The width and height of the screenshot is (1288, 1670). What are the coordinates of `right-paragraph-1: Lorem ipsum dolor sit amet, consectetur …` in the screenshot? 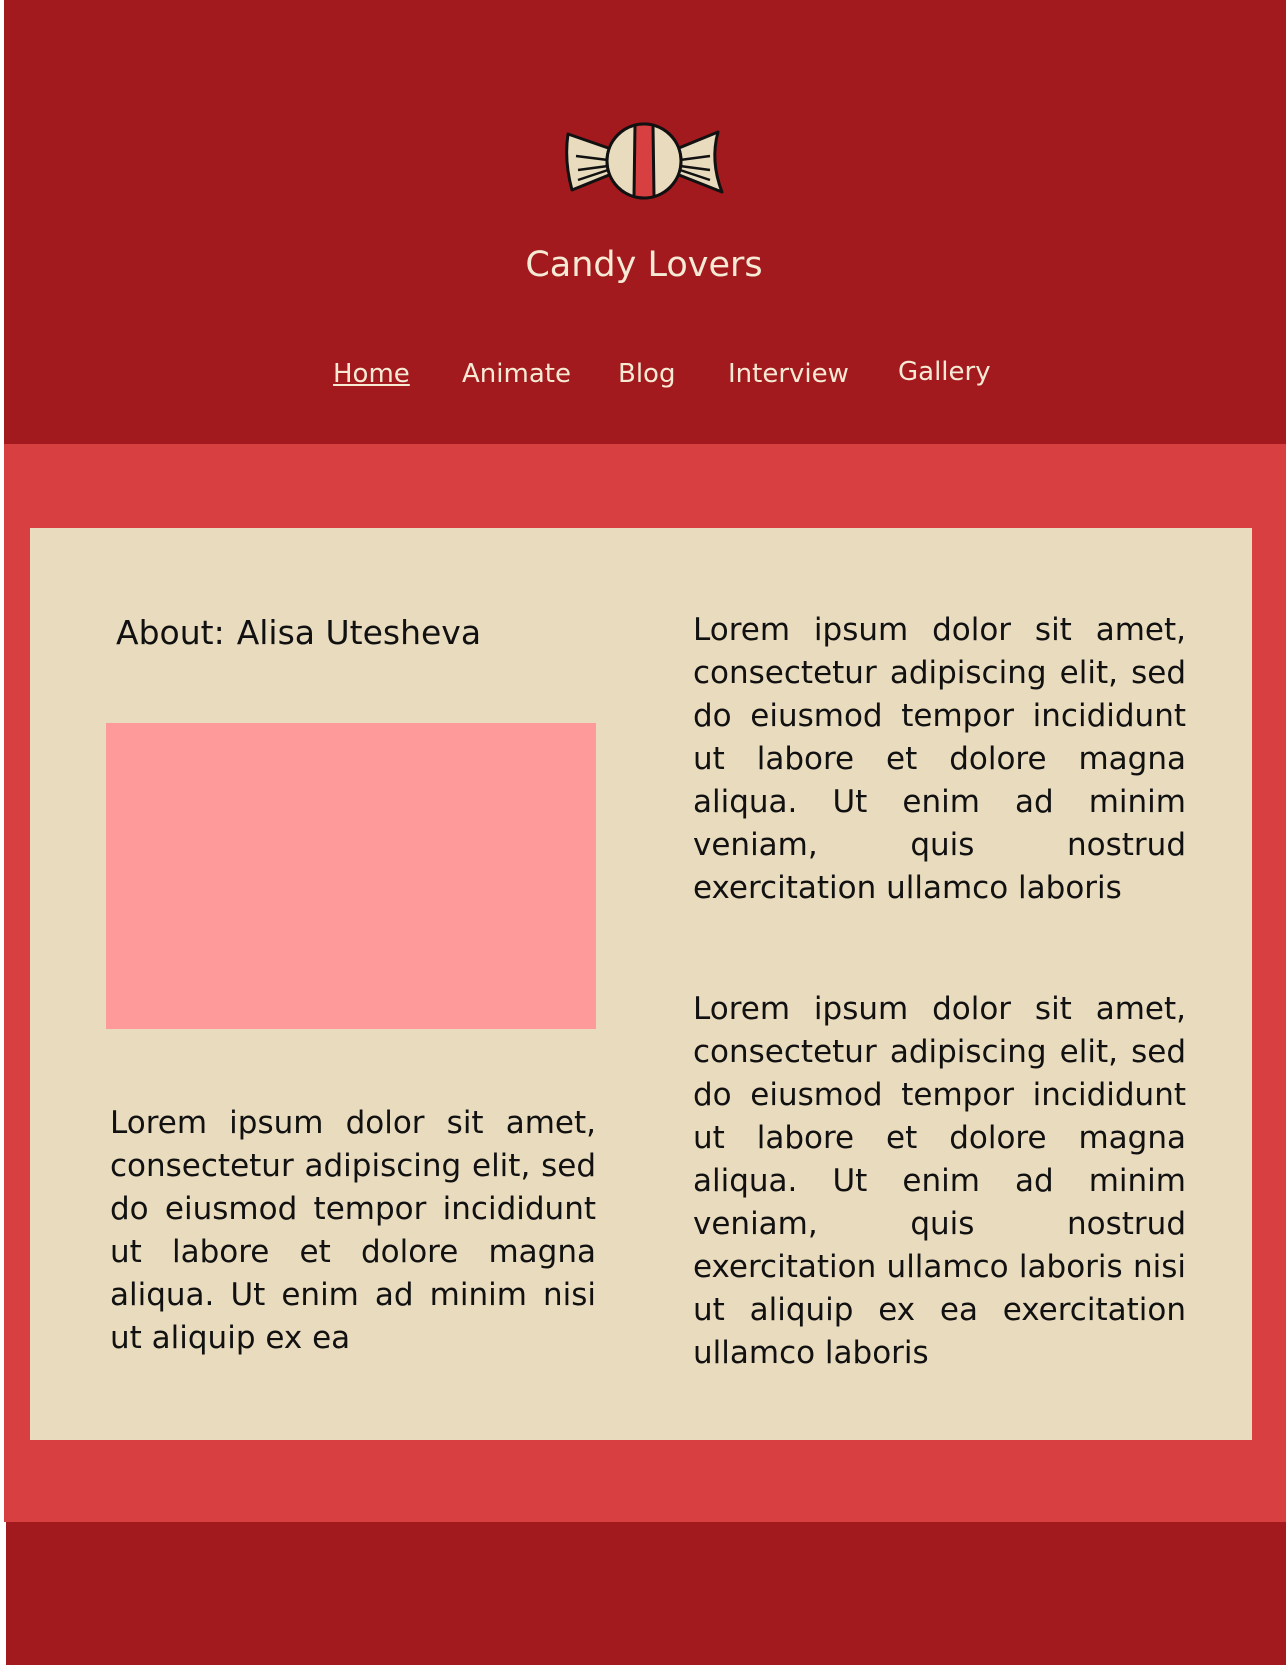 It's located at (939, 759).